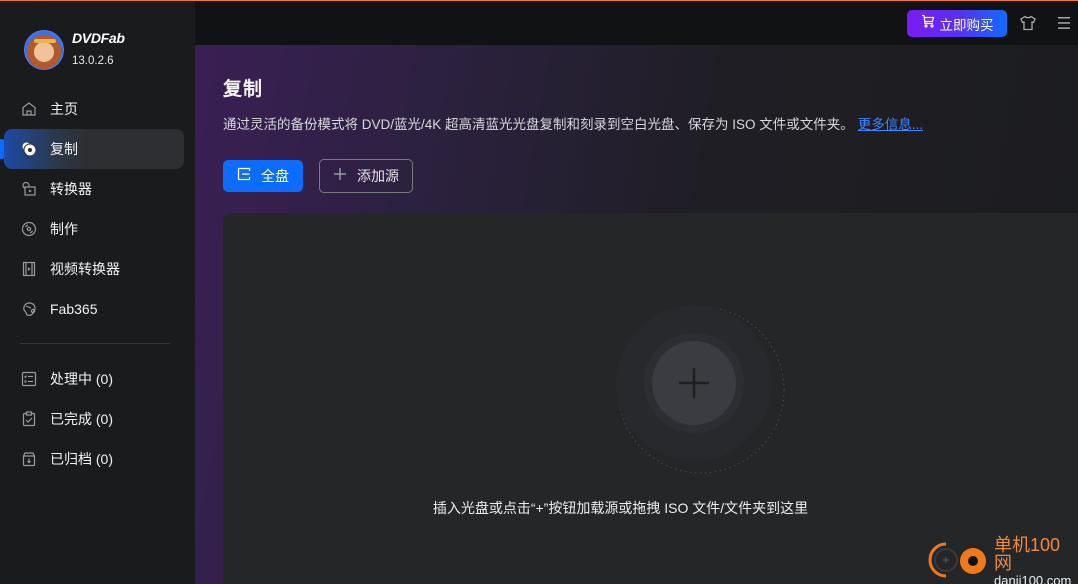 This screenshot has height=584, width=1078. I want to click on task-queue-nav: 处理中 (0) 已完成 (0) 已归档 (0), so click(97, 419).